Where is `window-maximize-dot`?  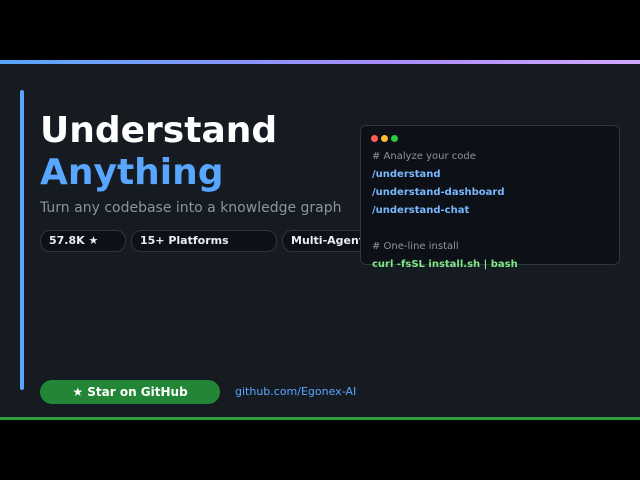
window-maximize-dot is located at coordinates (394, 138).